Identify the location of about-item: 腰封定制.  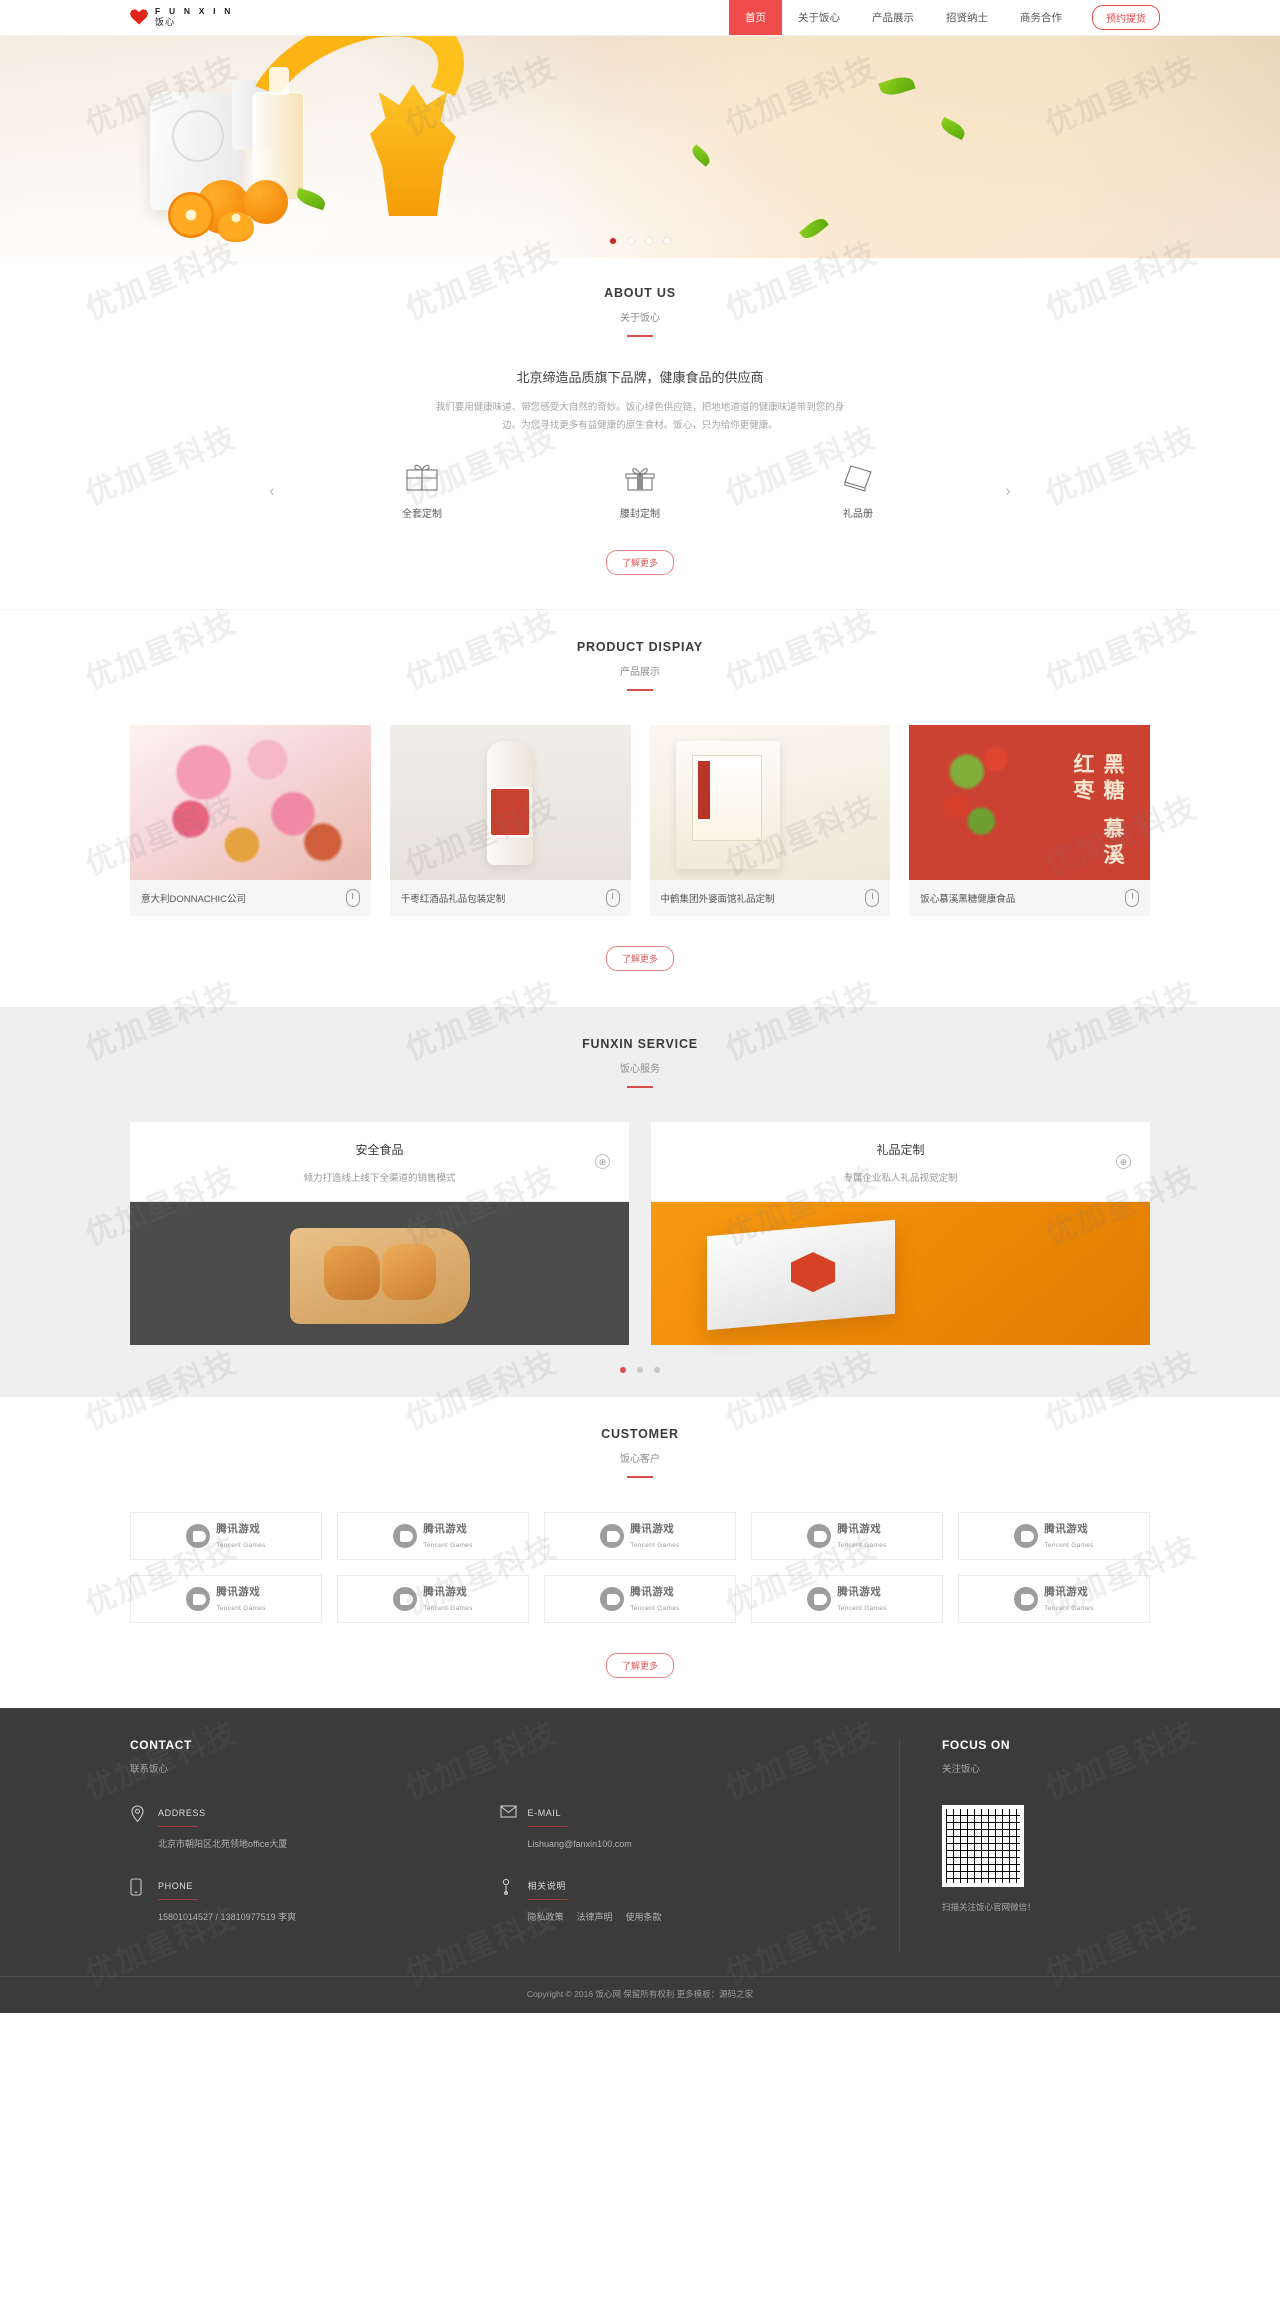
(640, 491).